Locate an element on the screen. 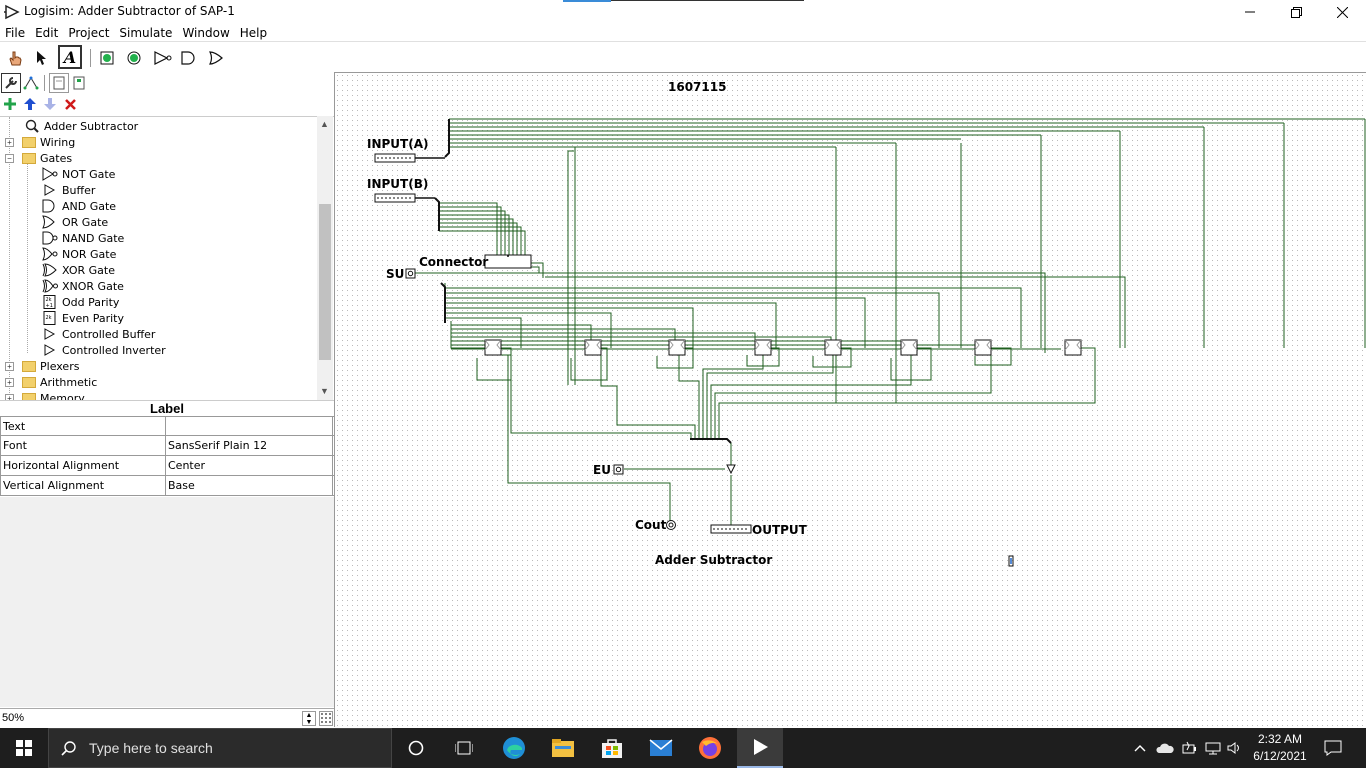 The width and height of the screenshot is (1366, 768). task-view-button is located at coordinates (464, 748).